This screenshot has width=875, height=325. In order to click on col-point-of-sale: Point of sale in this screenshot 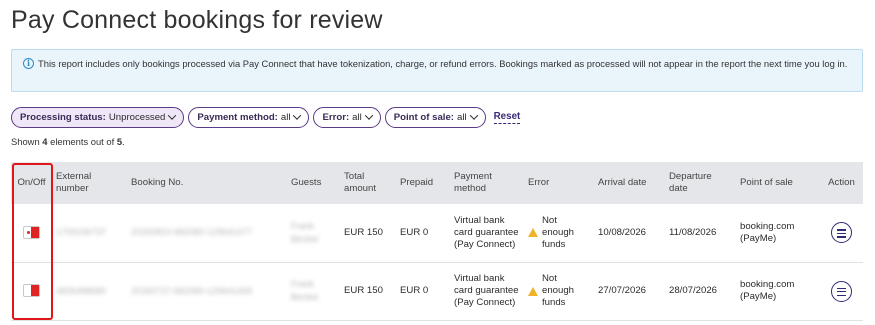, I will do `click(766, 182)`.